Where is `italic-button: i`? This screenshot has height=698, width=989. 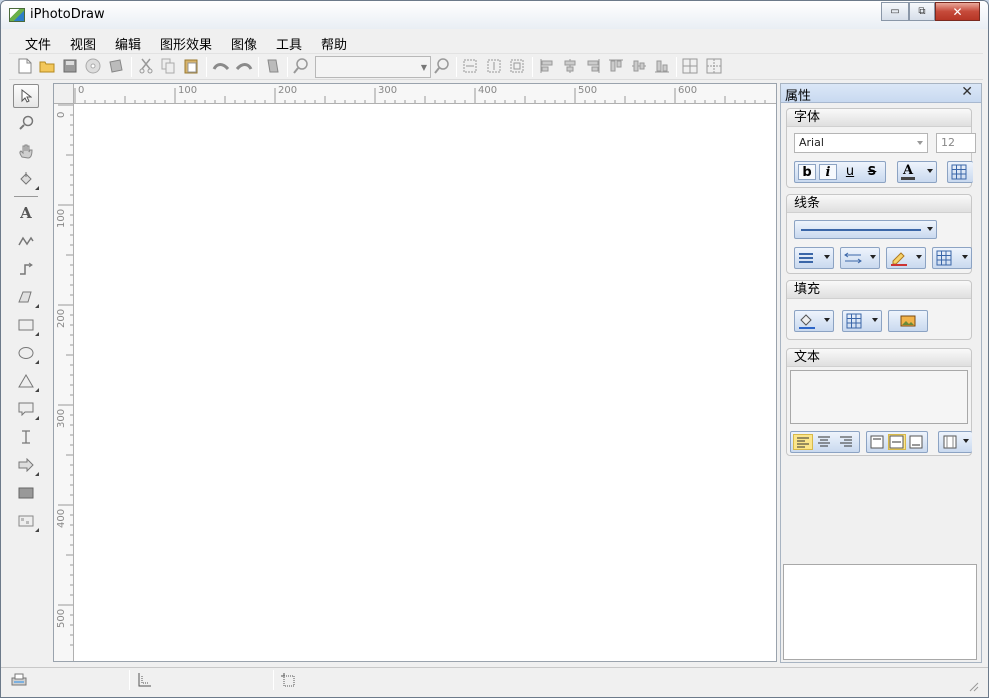 italic-button: i is located at coordinates (828, 172).